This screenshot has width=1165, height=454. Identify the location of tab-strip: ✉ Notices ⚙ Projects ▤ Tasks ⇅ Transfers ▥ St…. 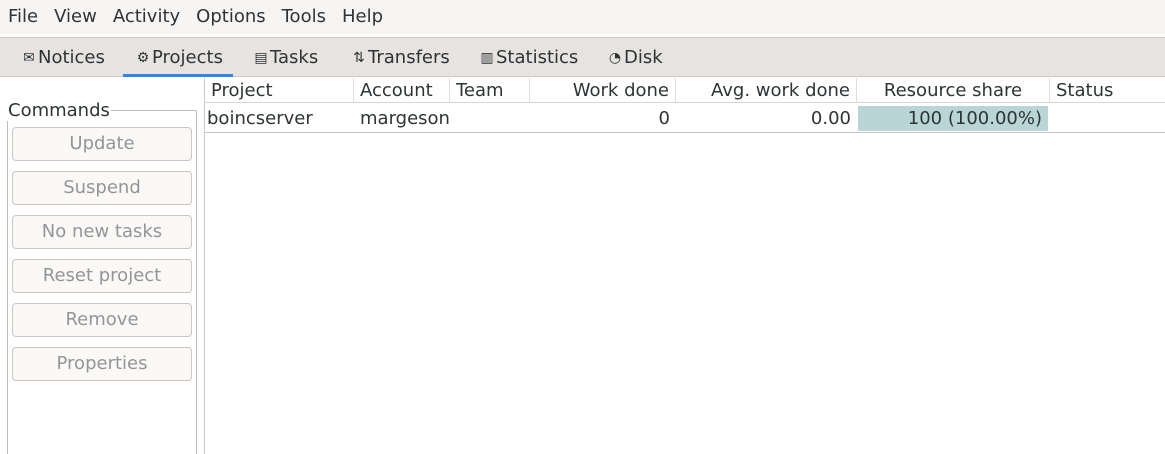
(582, 57).